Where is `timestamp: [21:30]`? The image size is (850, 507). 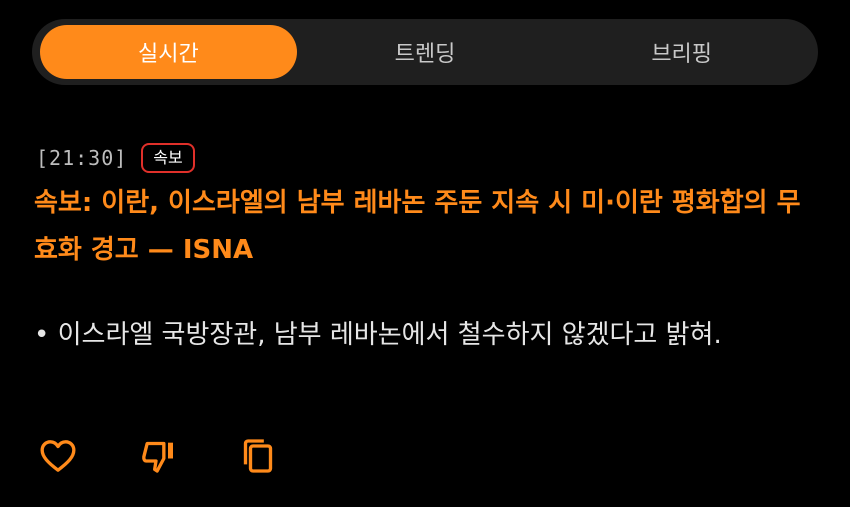 timestamp: [21:30] is located at coordinates (82, 158).